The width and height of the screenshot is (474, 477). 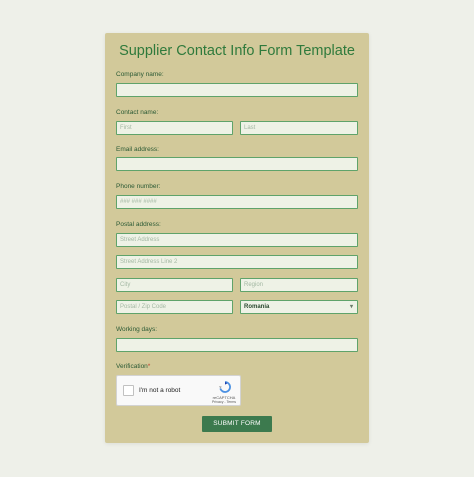 What do you see at coordinates (299, 128) in the screenshot?
I see `last-name-input: Last` at bounding box center [299, 128].